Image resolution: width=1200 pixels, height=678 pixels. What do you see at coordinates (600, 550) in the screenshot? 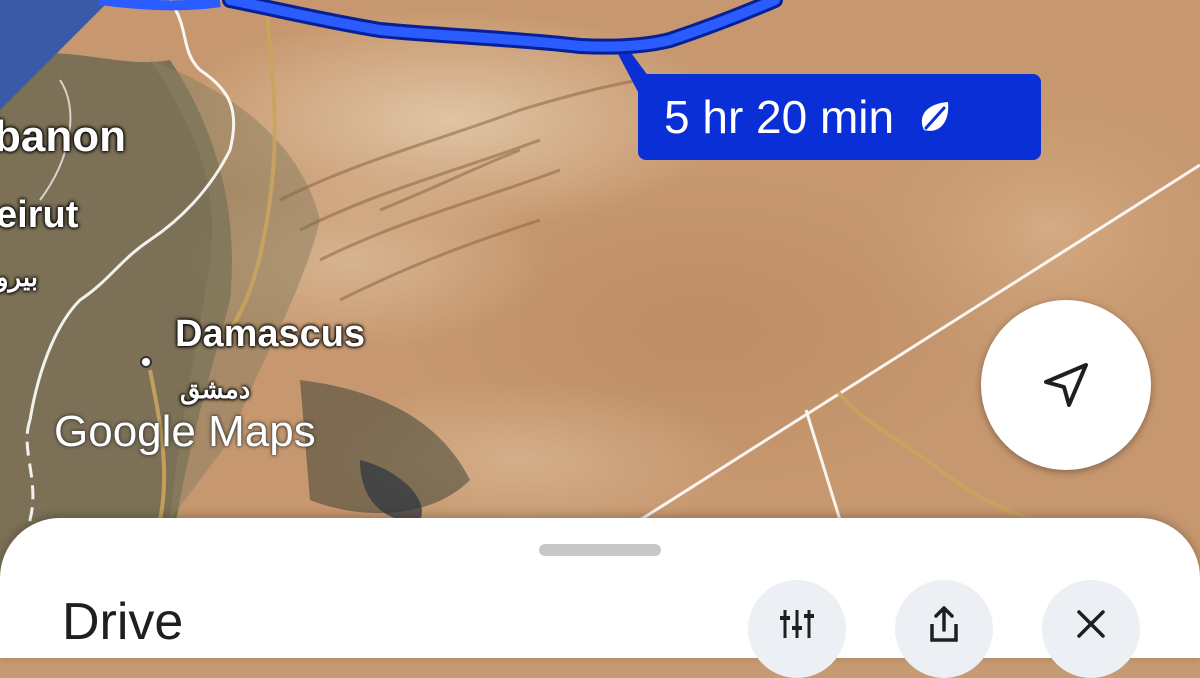
I see `sheet-drag-handle` at bounding box center [600, 550].